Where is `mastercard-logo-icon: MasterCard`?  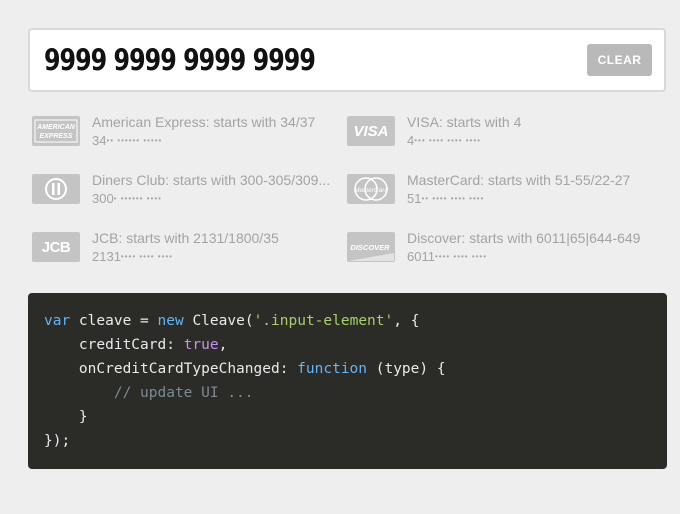
mastercard-logo-icon: MasterCard is located at coordinates (371, 189).